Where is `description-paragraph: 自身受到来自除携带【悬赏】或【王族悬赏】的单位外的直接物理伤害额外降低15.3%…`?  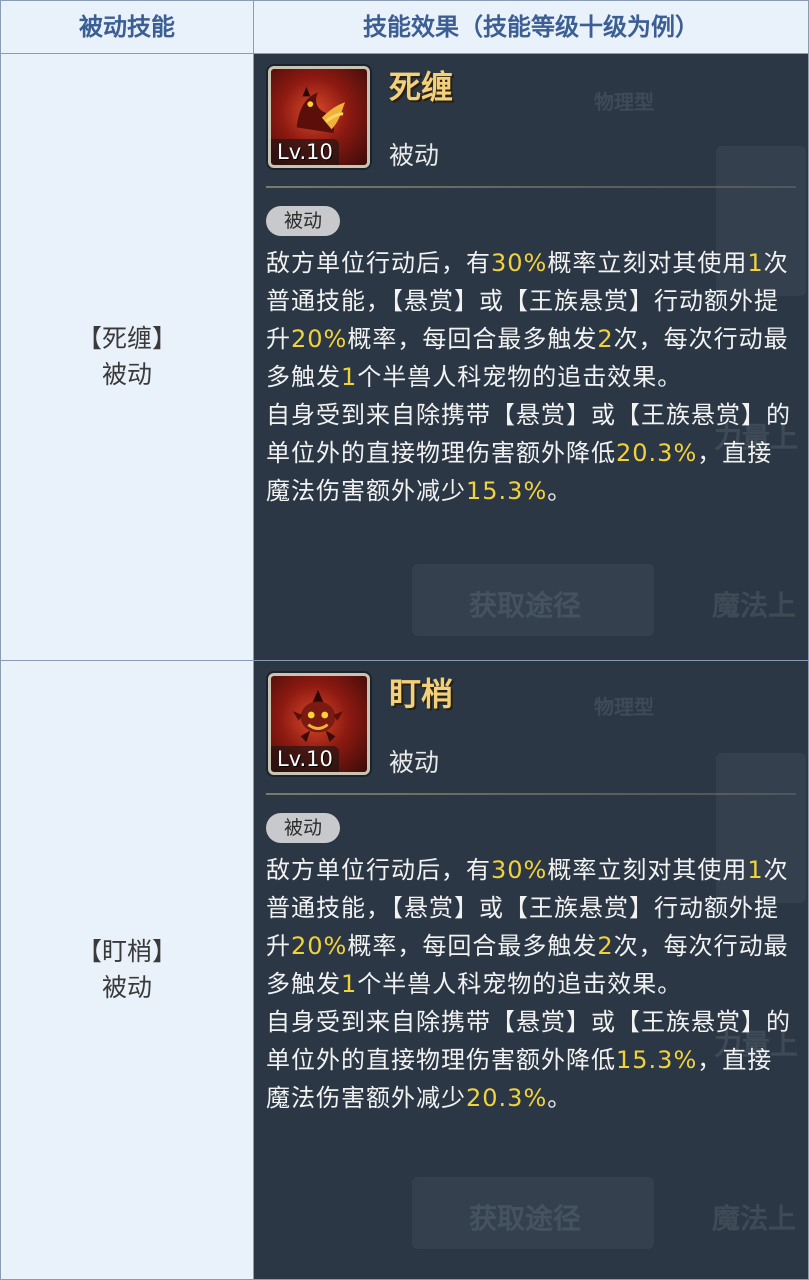 description-paragraph: 自身受到来自除携带【悬赏】或【王族悬赏】的单位外的直接物理伤害额外降低15.3%… is located at coordinates (528, 1060).